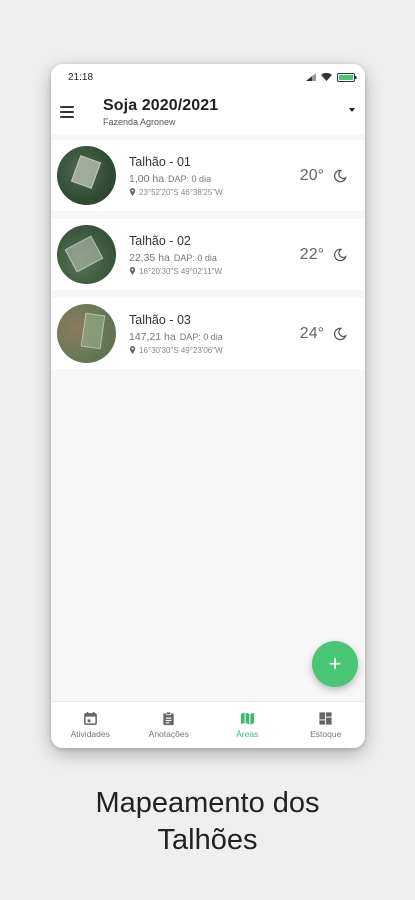  Describe the element at coordinates (181, 192) in the screenshot. I see `field-coordinates: 23°52'20"S 46°38'25"W` at that location.